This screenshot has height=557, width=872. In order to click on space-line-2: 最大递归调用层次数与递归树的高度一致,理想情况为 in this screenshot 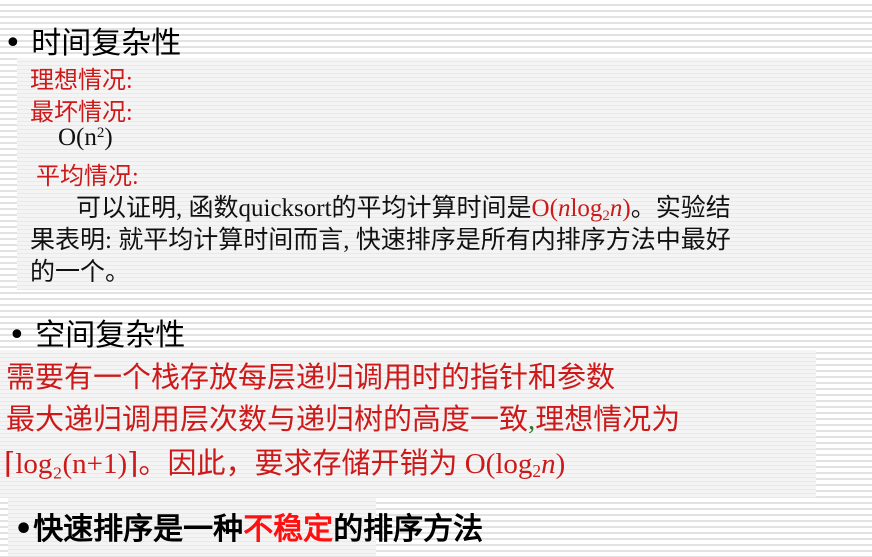, I will do `click(343, 420)`.